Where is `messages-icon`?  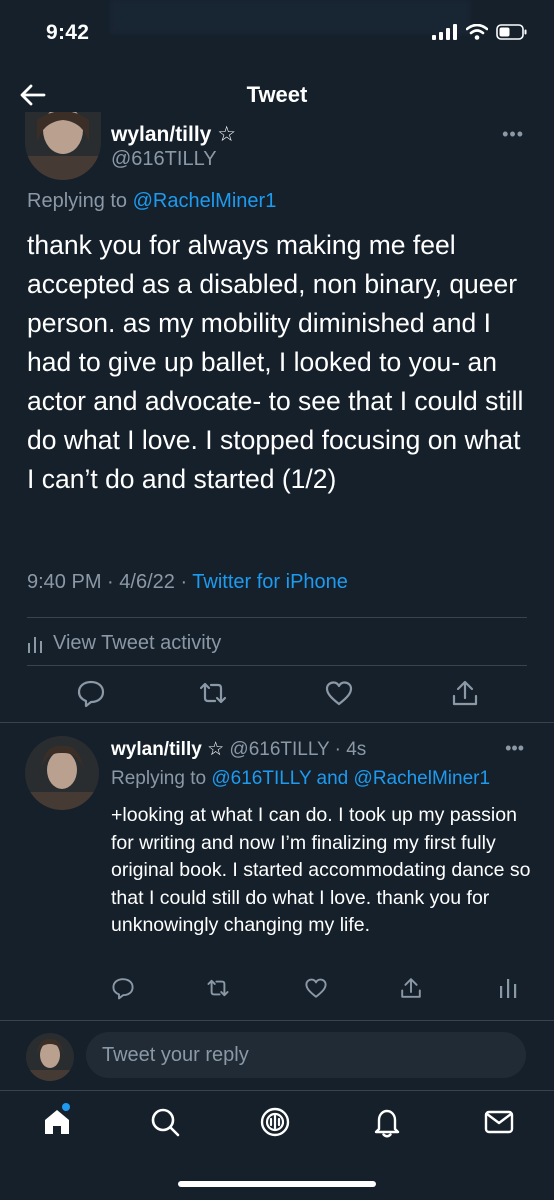 messages-icon is located at coordinates (499, 1122).